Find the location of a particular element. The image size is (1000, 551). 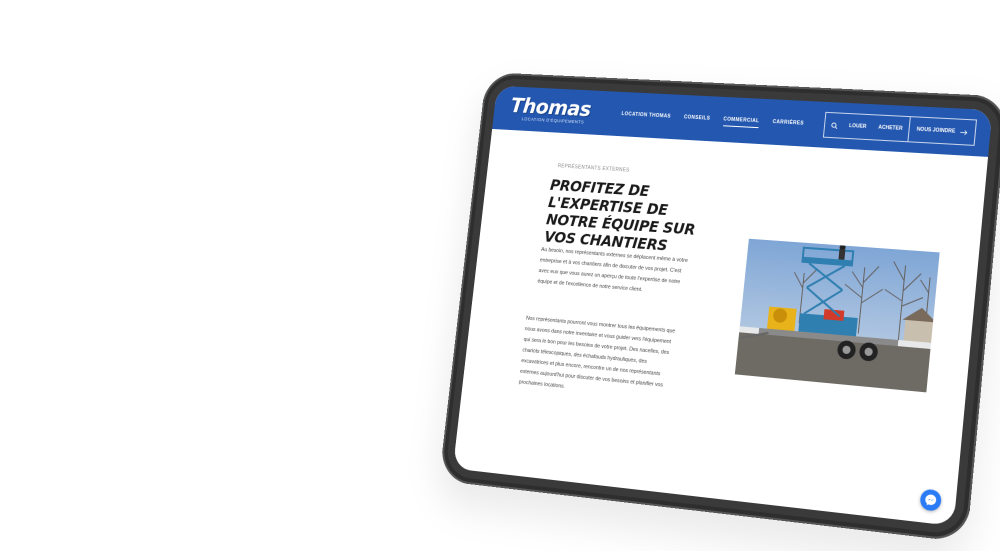

contact-us-label: NOUS JOINDRE is located at coordinates (936, 130).